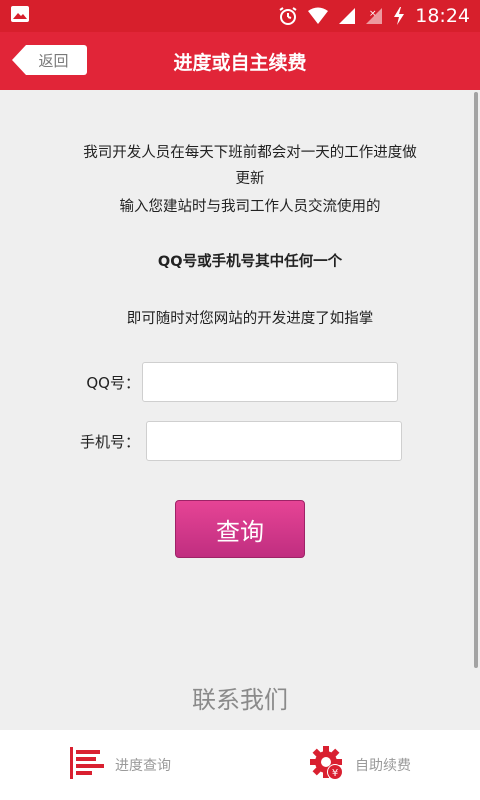  Describe the element at coordinates (476, 380) in the screenshot. I see `scrollbar` at that location.